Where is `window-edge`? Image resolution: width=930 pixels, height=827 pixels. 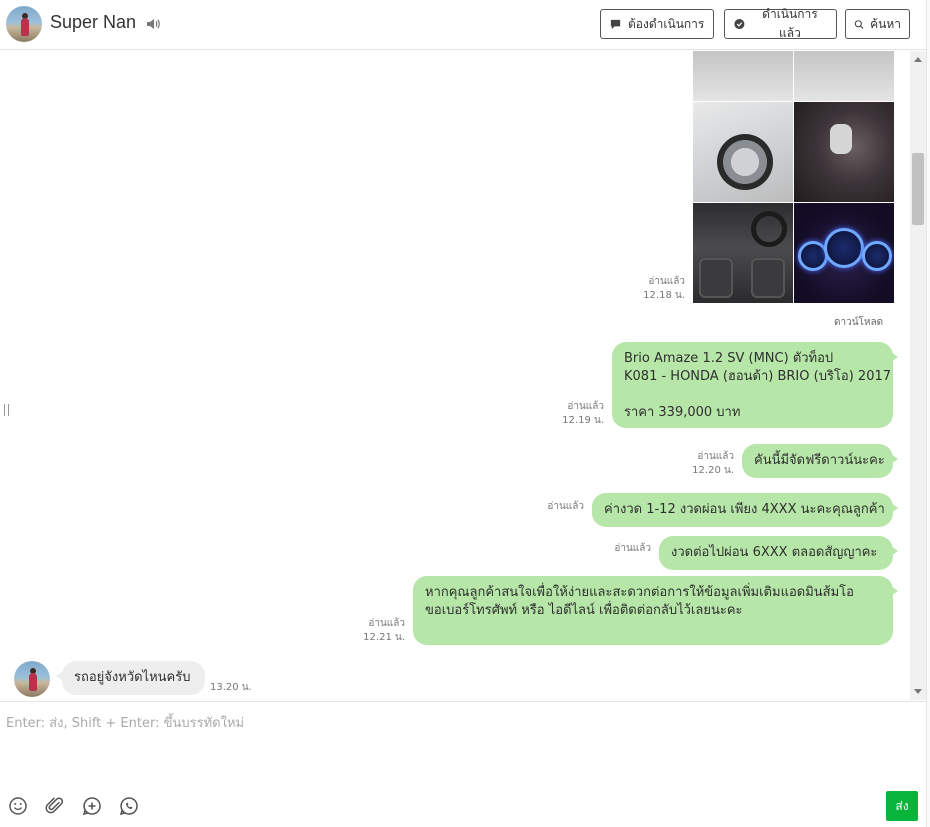
window-edge is located at coordinates (928, 413).